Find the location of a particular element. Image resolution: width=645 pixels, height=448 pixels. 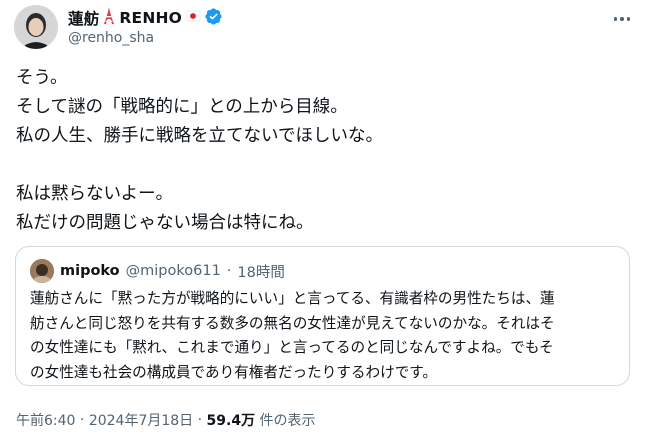

quoted-tweet-header: mipoko @mipoko611 · 18時間 is located at coordinates (157, 271).